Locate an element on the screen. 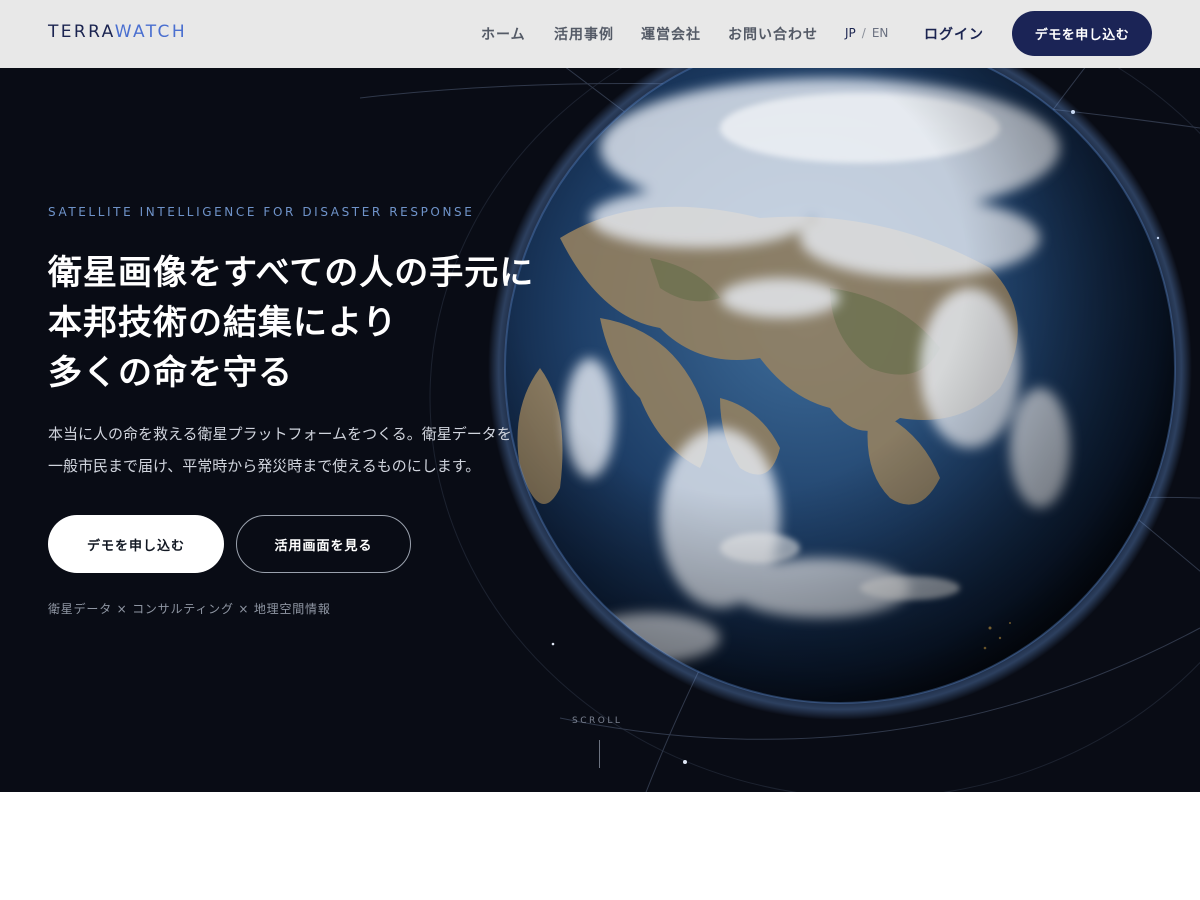 This screenshot has width=1200, height=900. hero-demo-button: デモを申し込む is located at coordinates (136, 544).